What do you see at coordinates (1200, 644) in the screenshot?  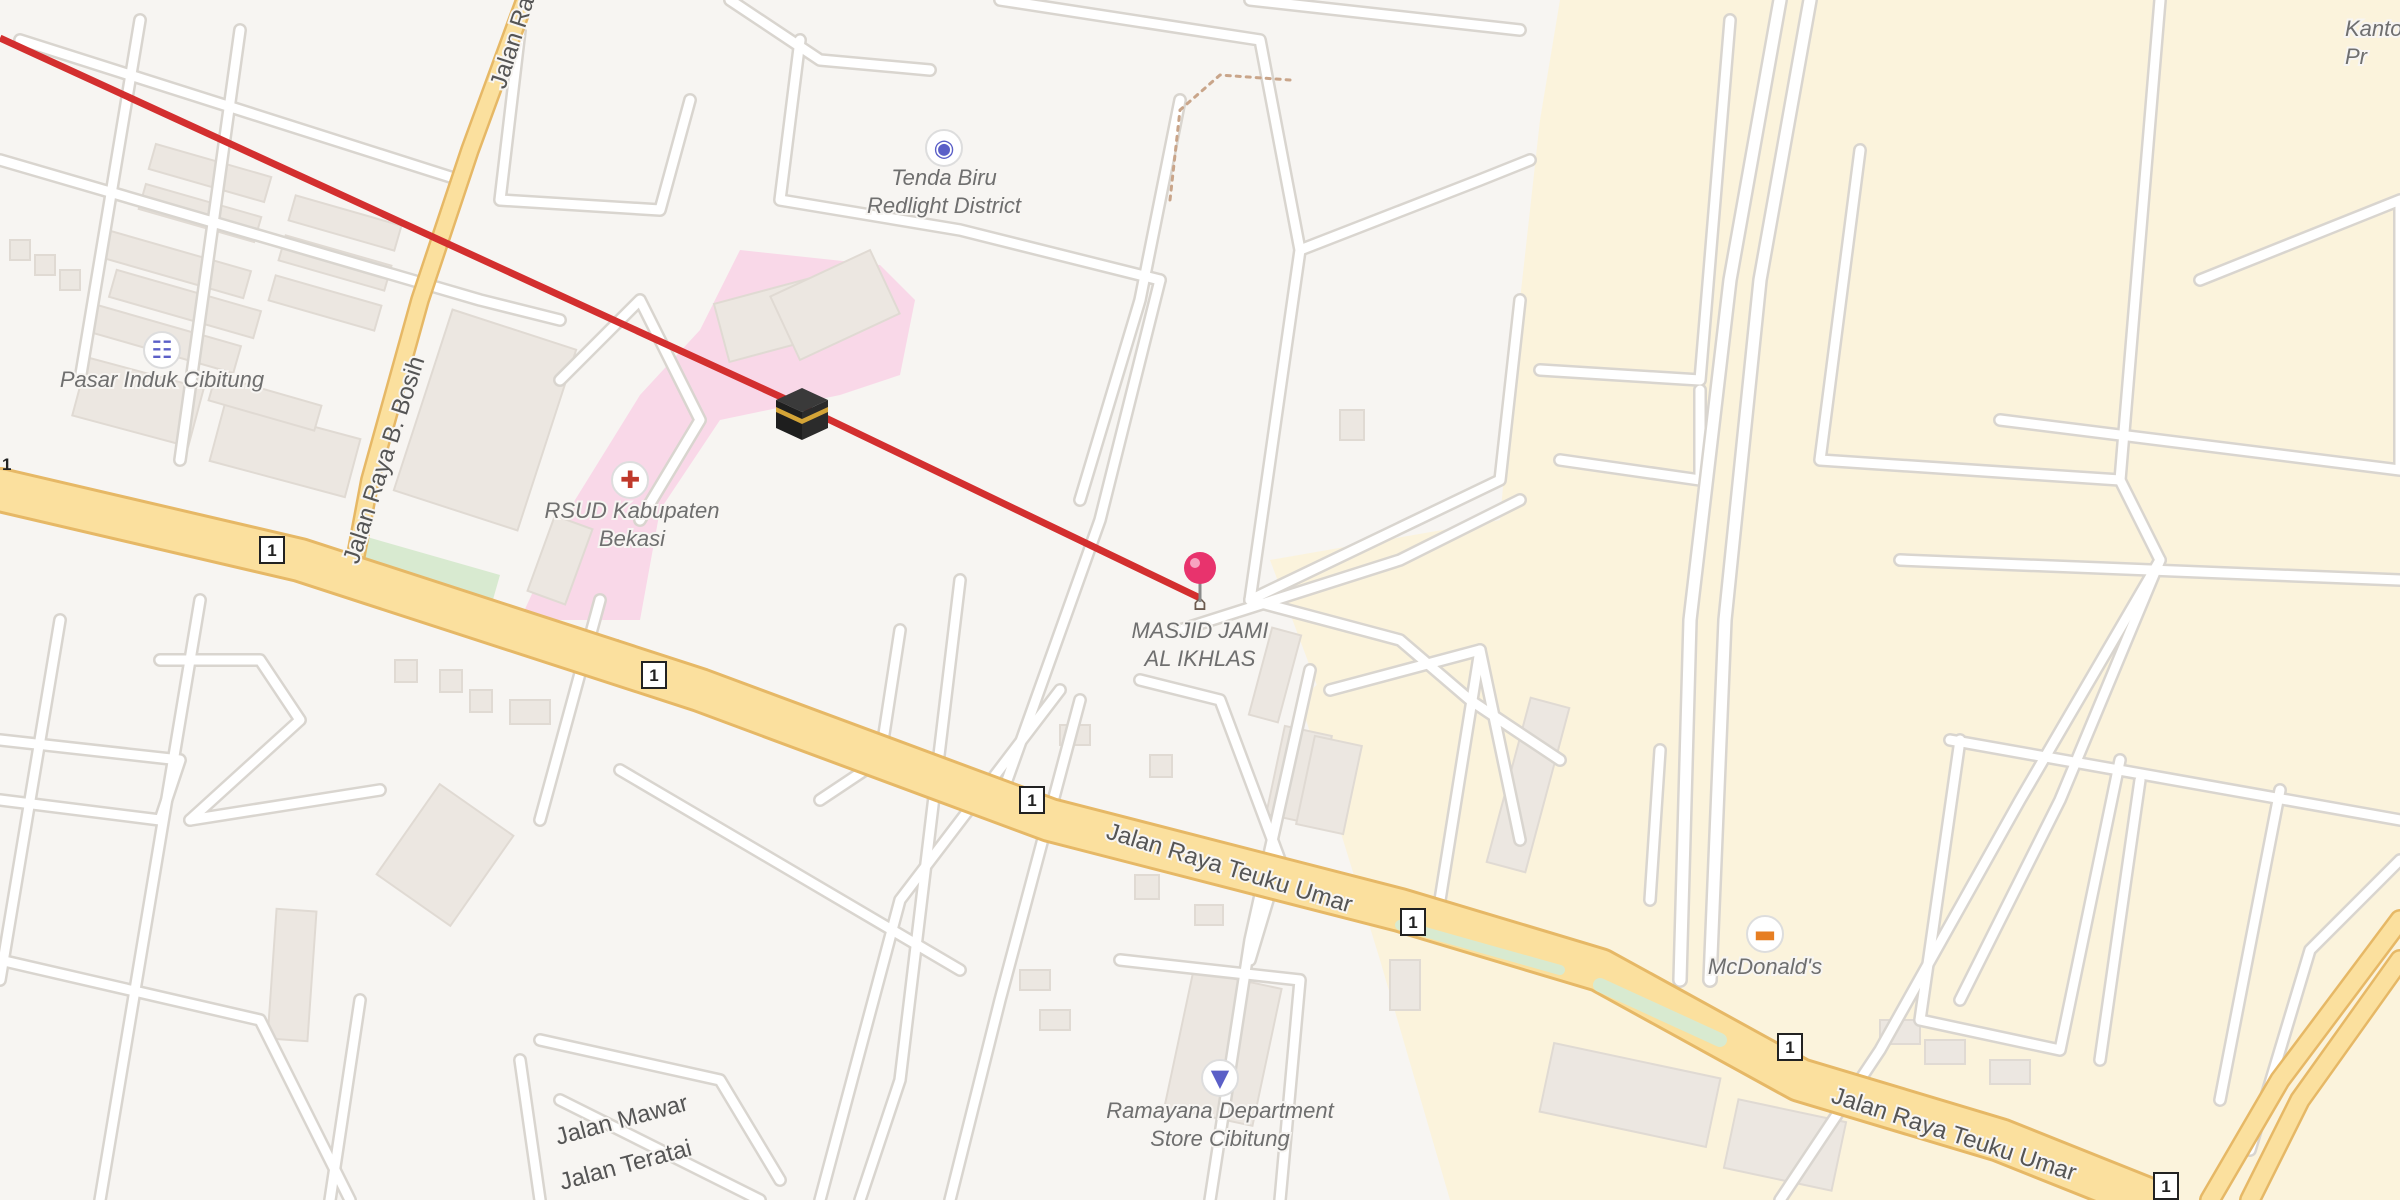 I see `poi-label: MASJID JAMI AL IKHLAS` at bounding box center [1200, 644].